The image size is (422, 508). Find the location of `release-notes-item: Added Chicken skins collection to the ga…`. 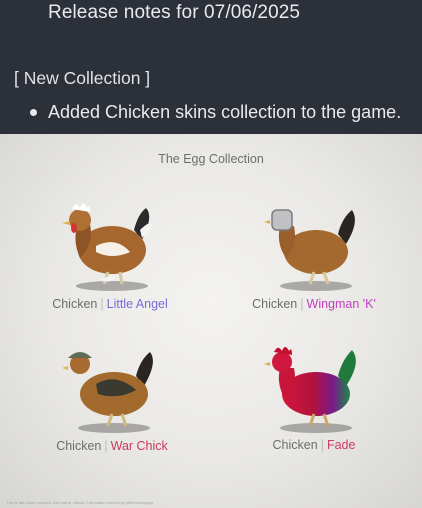

release-notes-item: Added Chicken skins collection to the ga… is located at coordinates (215, 112).